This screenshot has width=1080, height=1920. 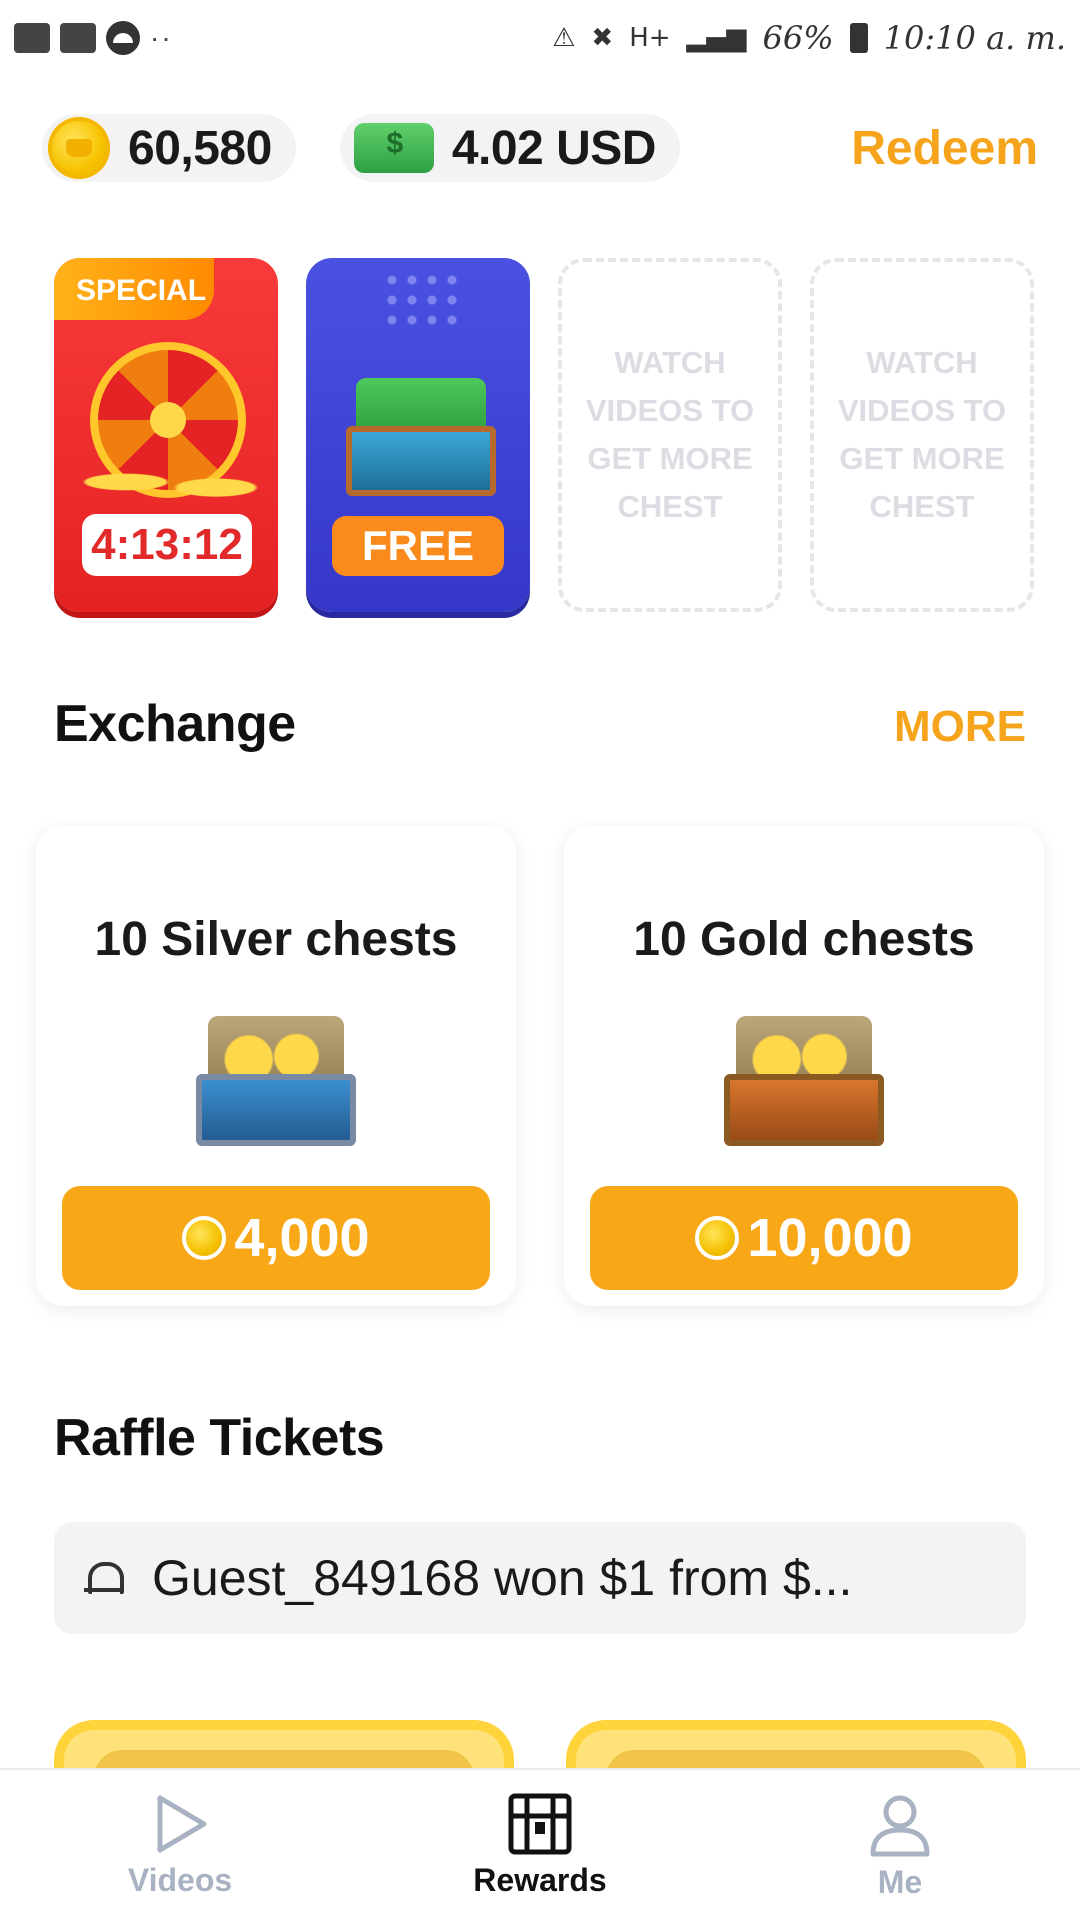 I want to click on cash-icon, so click(x=393, y=148).